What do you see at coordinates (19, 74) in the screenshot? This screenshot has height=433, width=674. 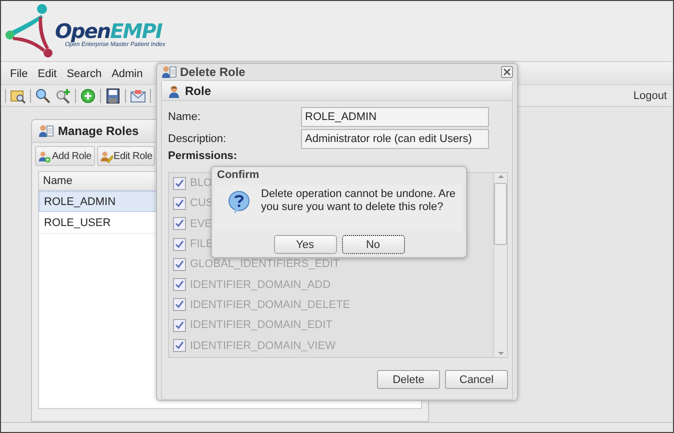 I see `menu-item: File` at bounding box center [19, 74].